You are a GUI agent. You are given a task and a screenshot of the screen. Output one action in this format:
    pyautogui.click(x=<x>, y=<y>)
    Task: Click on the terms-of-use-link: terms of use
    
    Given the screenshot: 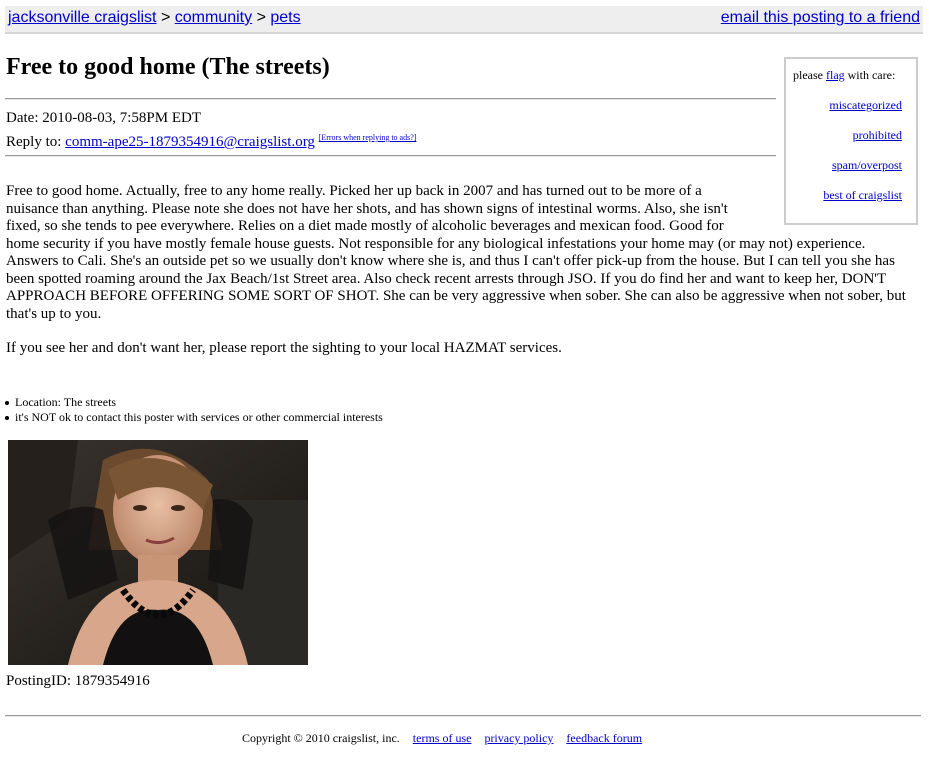 What is the action you would take?
    pyautogui.click(x=442, y=738)
    